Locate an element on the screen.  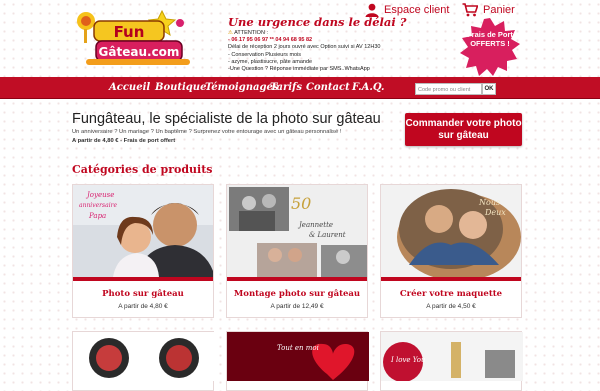
photo-caption: Tout en moi is located at coordinates (298, 348).